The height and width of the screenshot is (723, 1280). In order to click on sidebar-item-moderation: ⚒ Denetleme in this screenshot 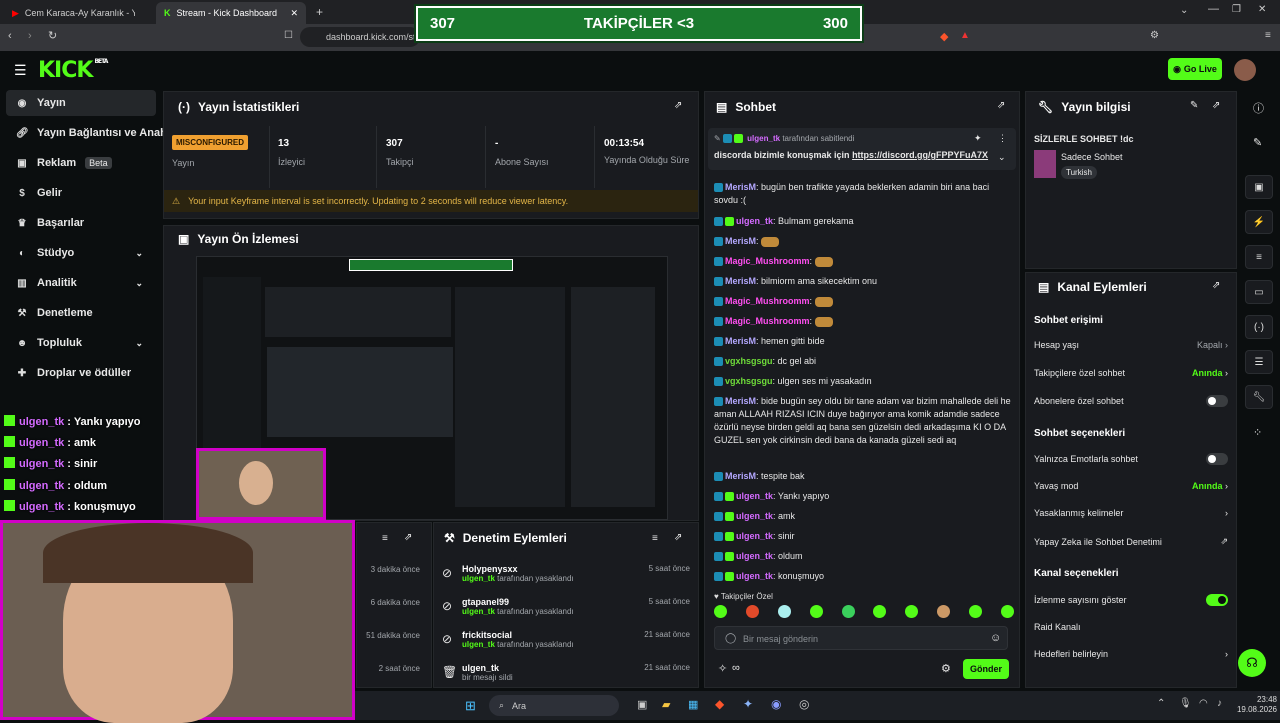, I will do `click(77, 313)`.